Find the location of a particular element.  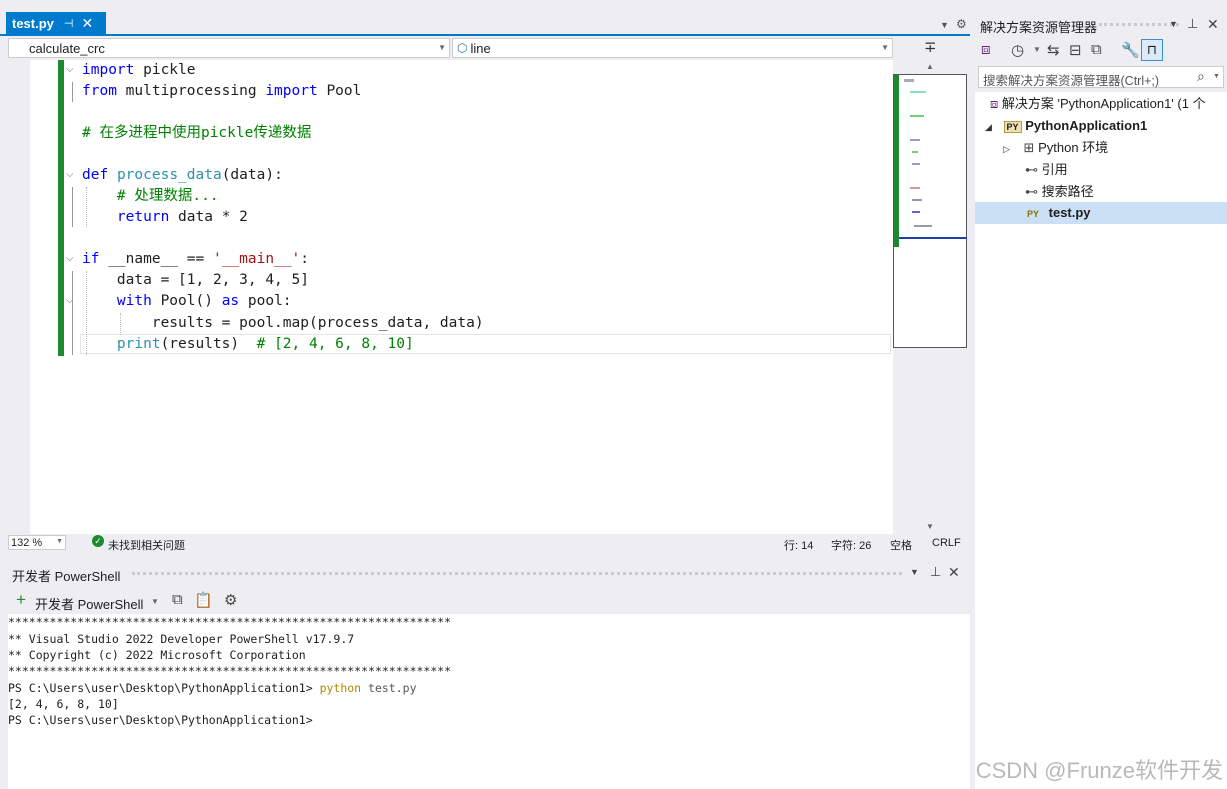

code-token: # [2, 4, 6, 8, 10] is located at coordinates (335, 344).